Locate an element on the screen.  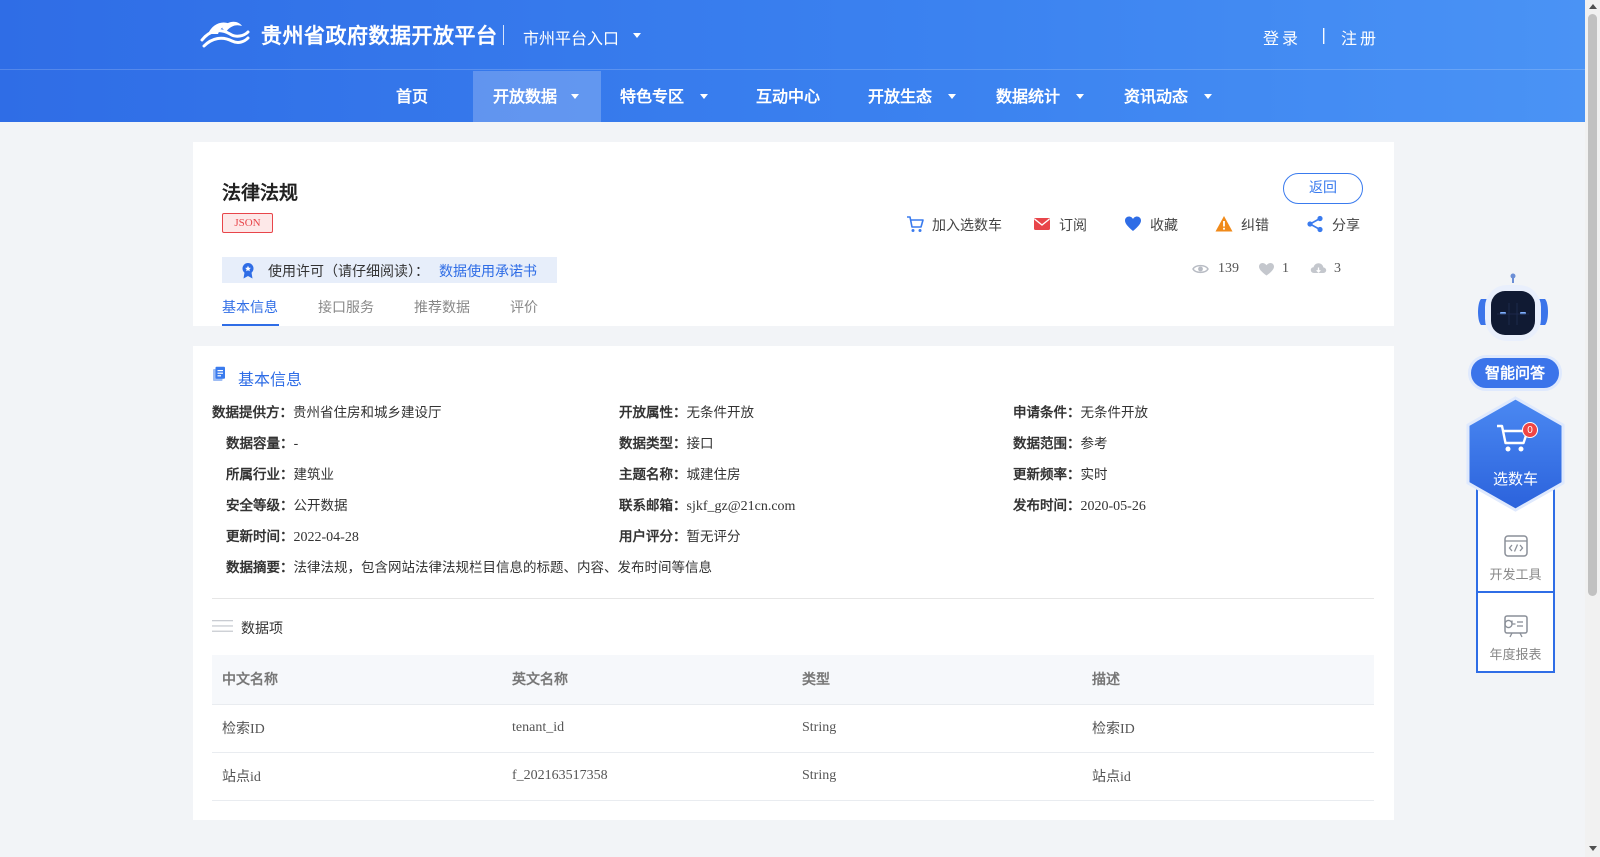
nav-item-news: 资讯动态 is located at coordinates (1174, 96).